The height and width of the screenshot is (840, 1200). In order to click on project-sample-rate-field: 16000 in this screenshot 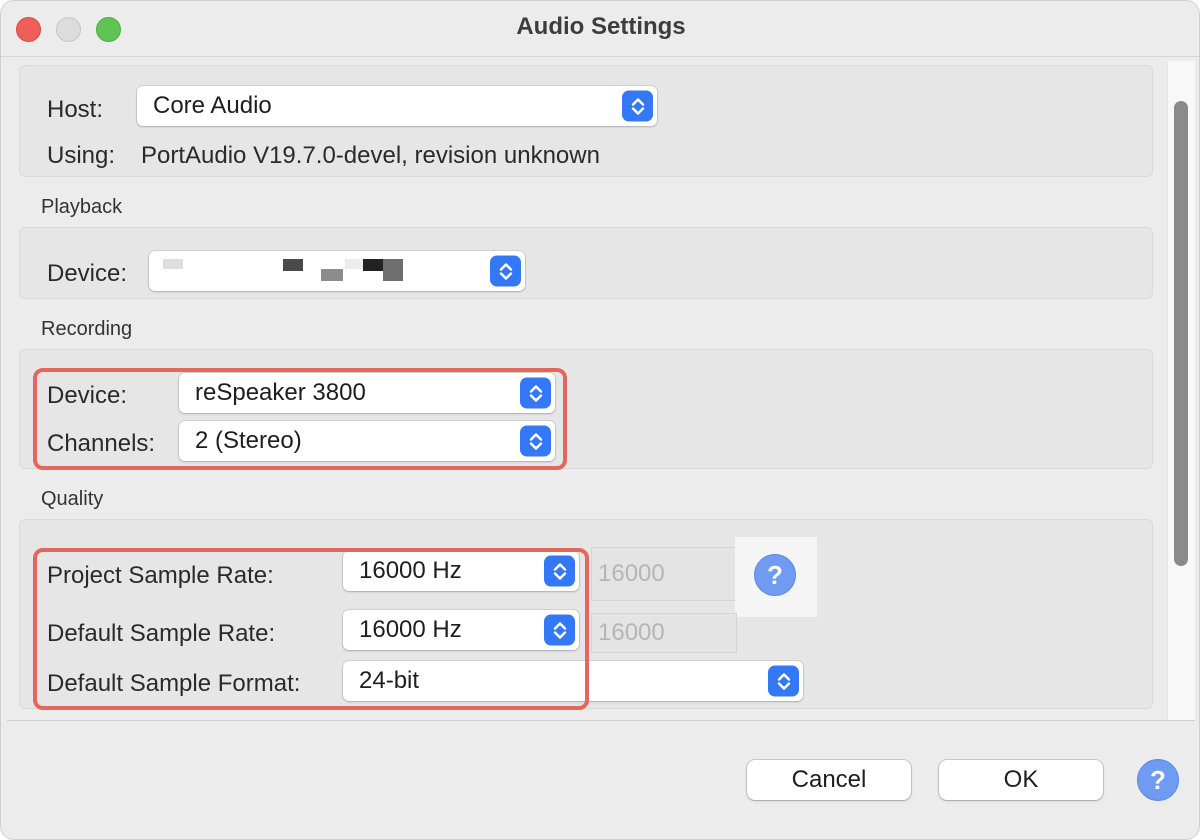, I will do `click(664, 574)`.